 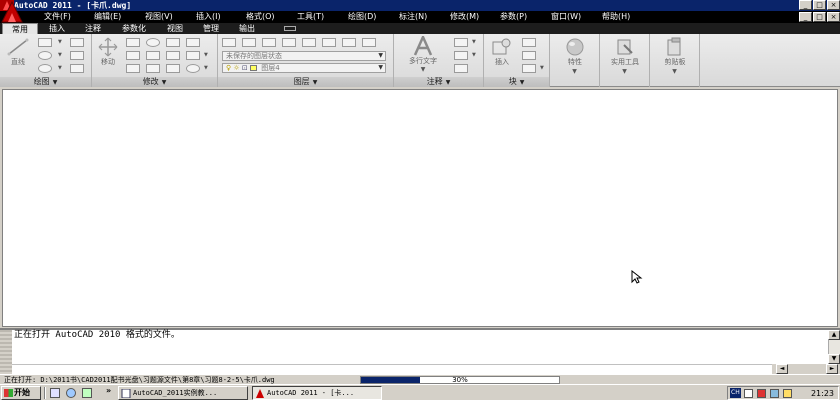 I want to click on tab-home: 常用, so click(x=20, y=28).